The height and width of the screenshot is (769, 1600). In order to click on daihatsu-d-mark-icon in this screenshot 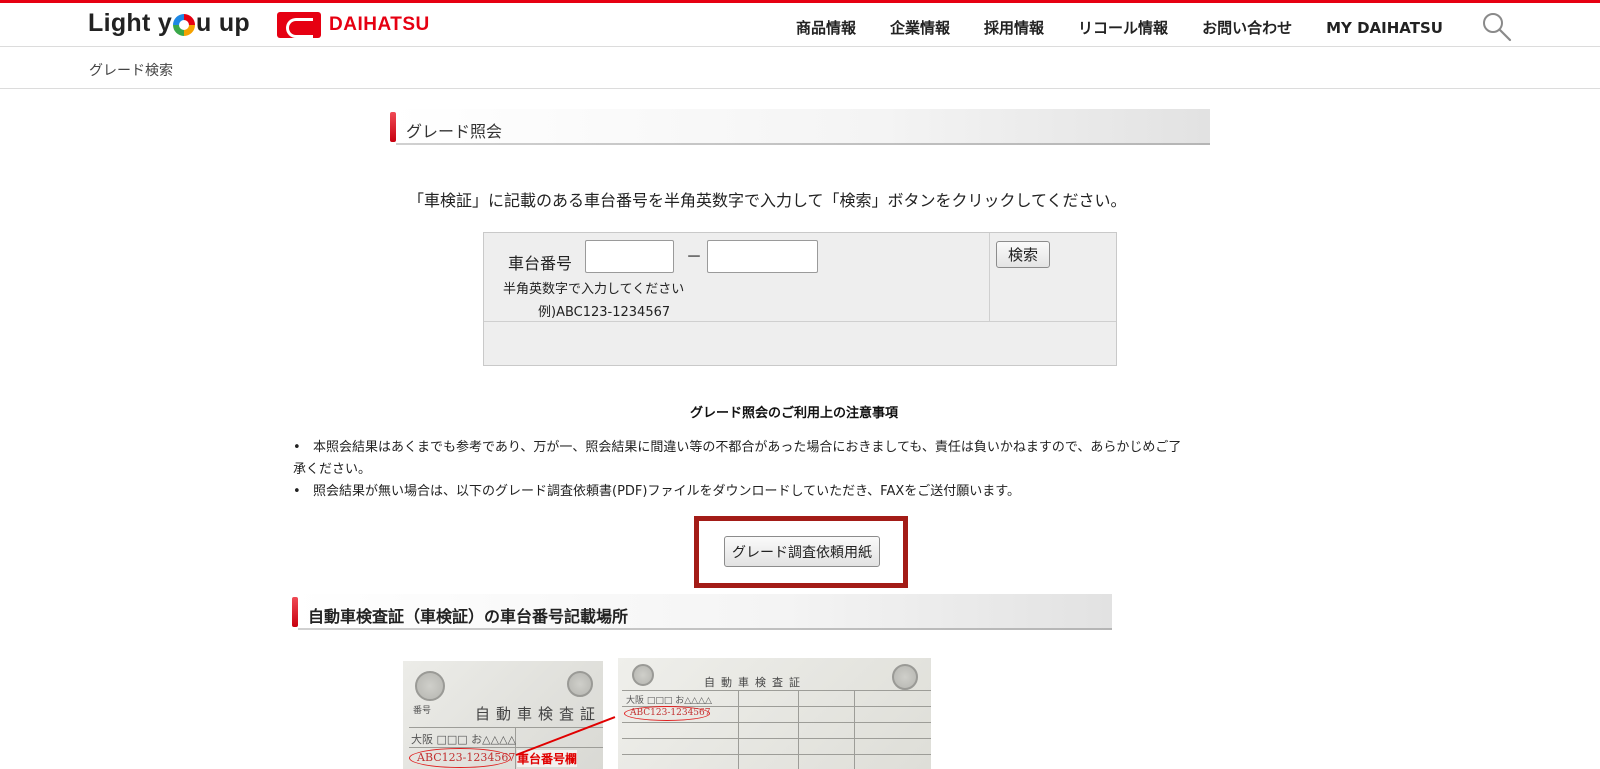, I will do `click(299, 25)`.